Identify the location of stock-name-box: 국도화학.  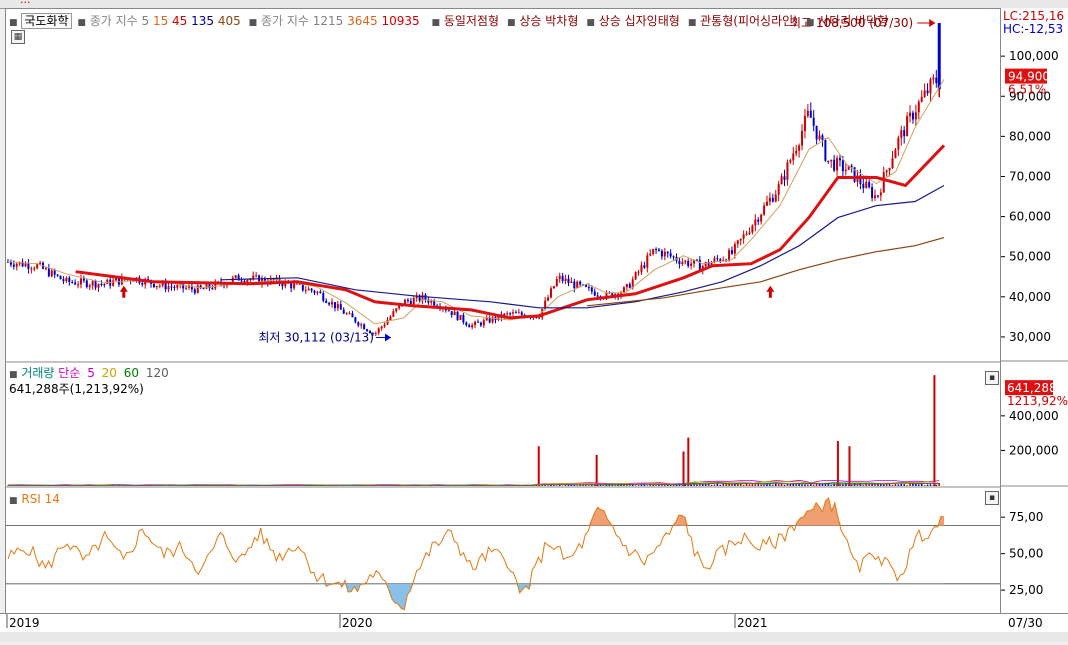
(46, 21).